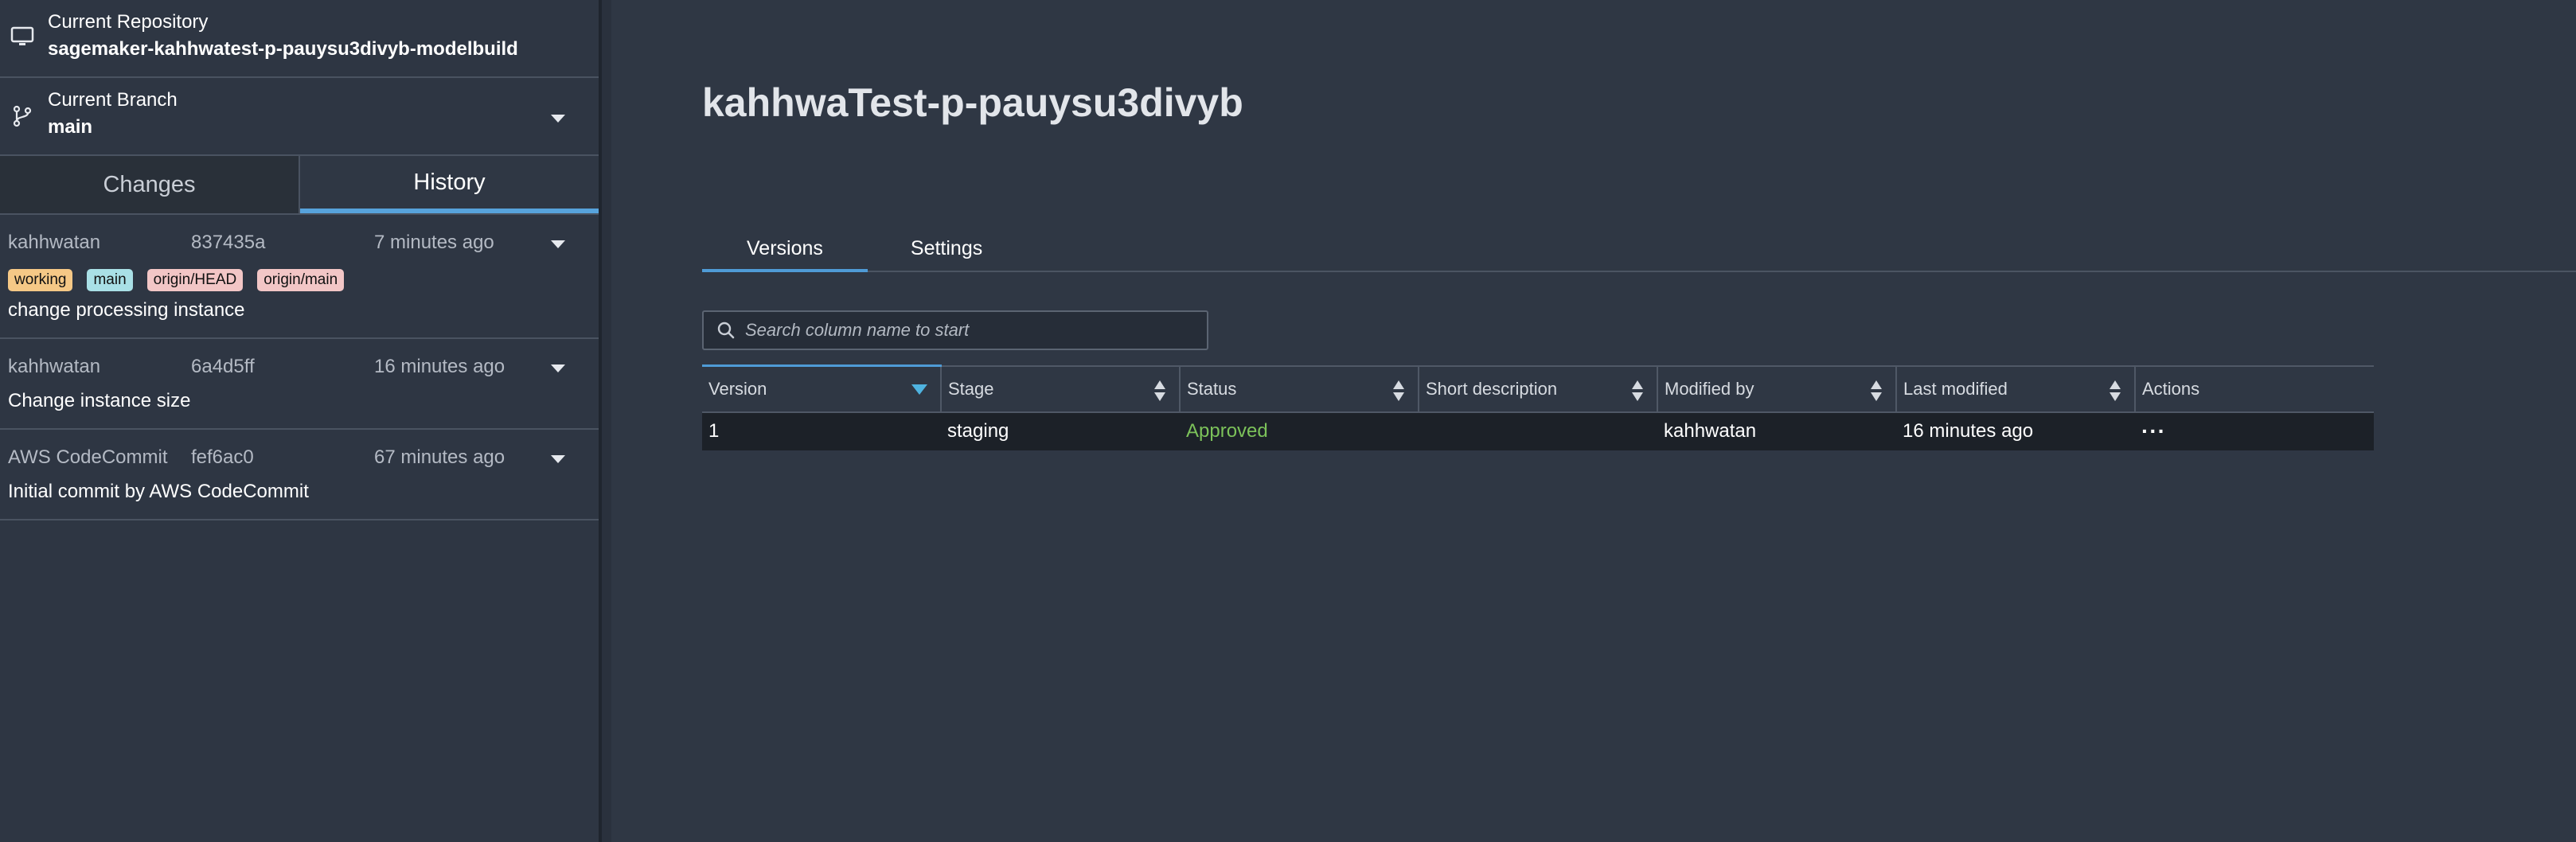 The width and height of the screenshot is (2576, 842). Describe the element at coordinates (40, 280) in the screenshot. I see `tag-working: working` at that location.